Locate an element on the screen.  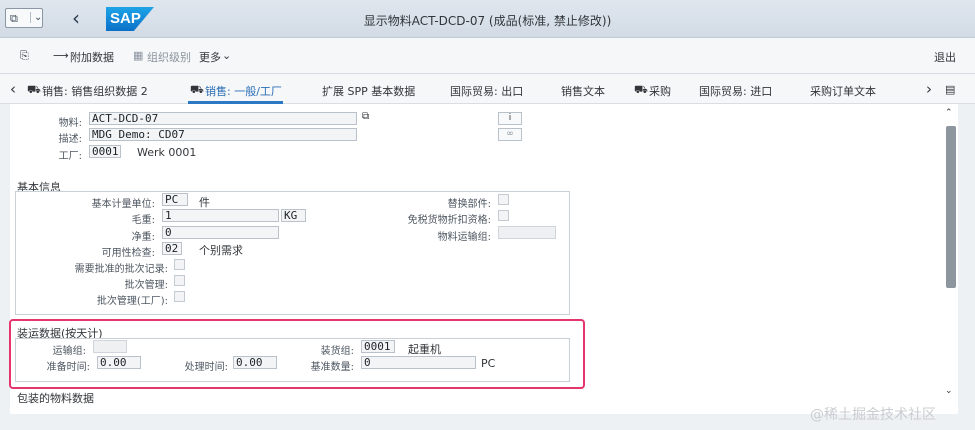
batch-mgmt-plant-checkbox is located at coordinates (179, 296).